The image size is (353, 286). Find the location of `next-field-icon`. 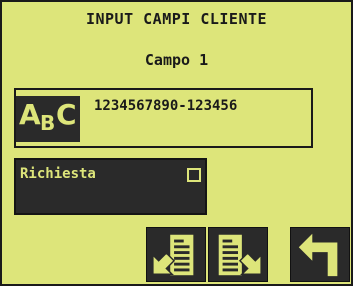

next-field-icon is located at coordinates (240, 255).